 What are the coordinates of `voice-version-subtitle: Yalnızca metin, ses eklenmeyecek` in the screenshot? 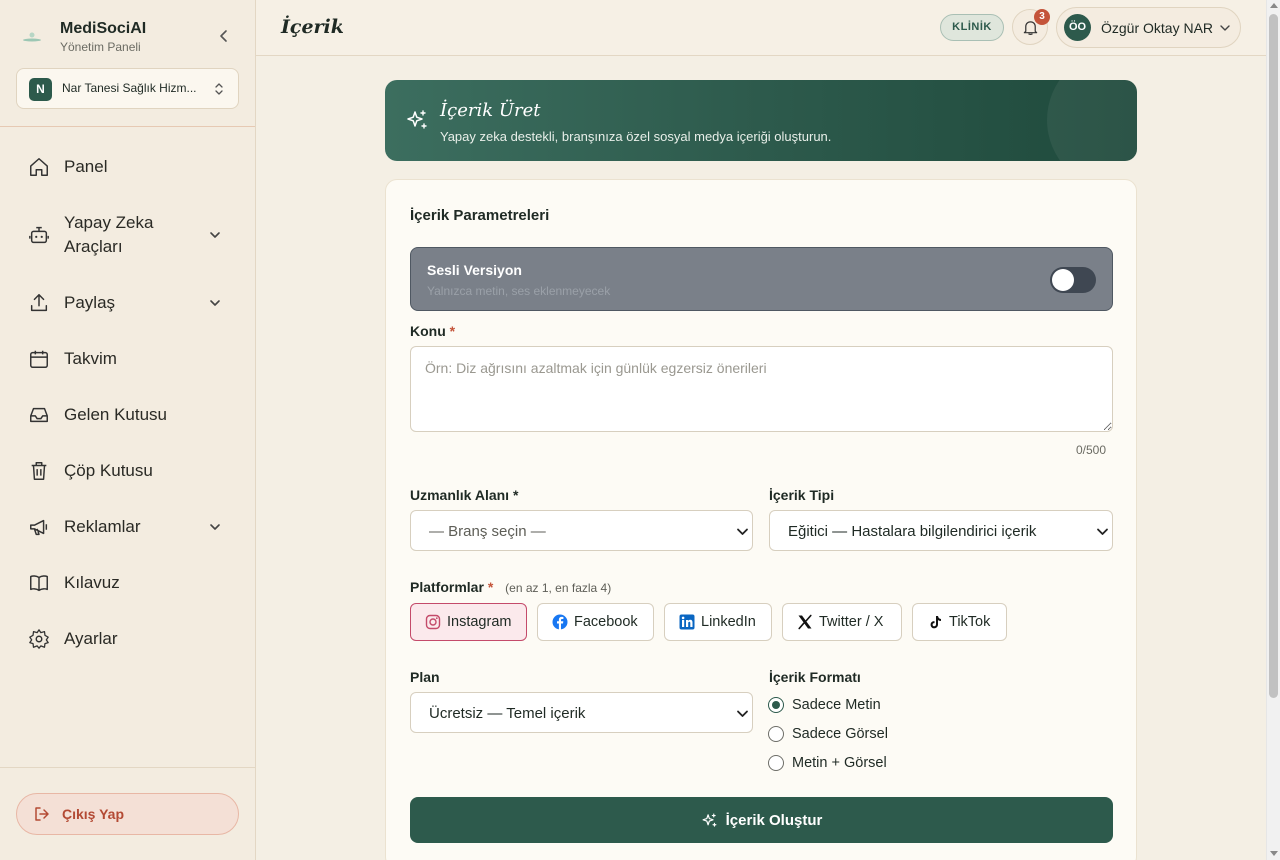 It's located at (519, 291).